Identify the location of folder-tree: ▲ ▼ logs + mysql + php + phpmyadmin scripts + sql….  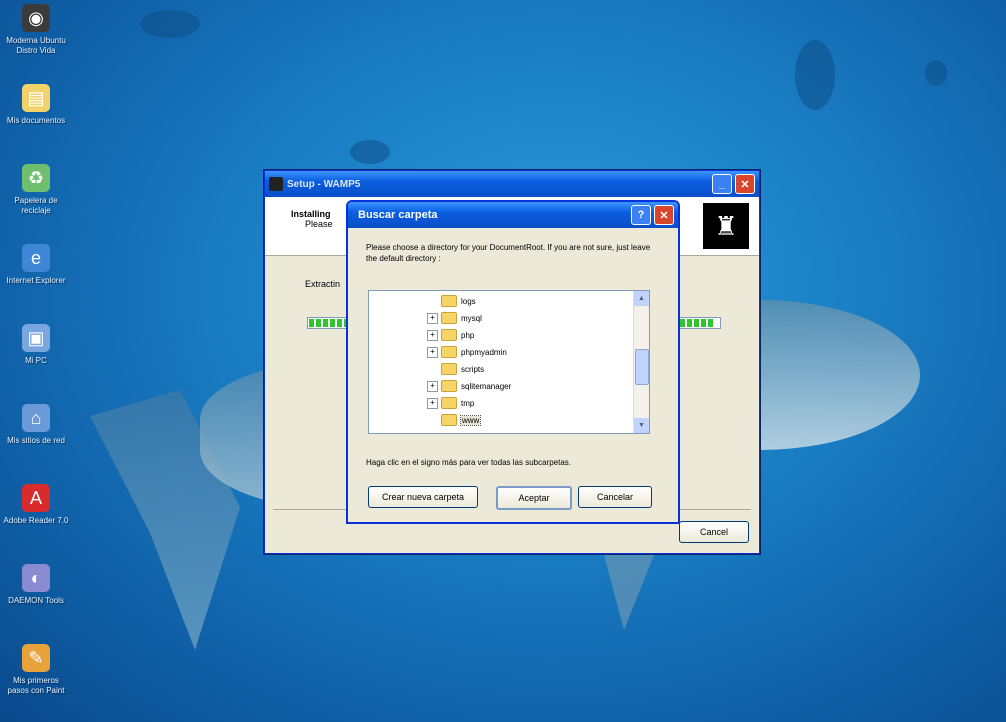
(509, 362).